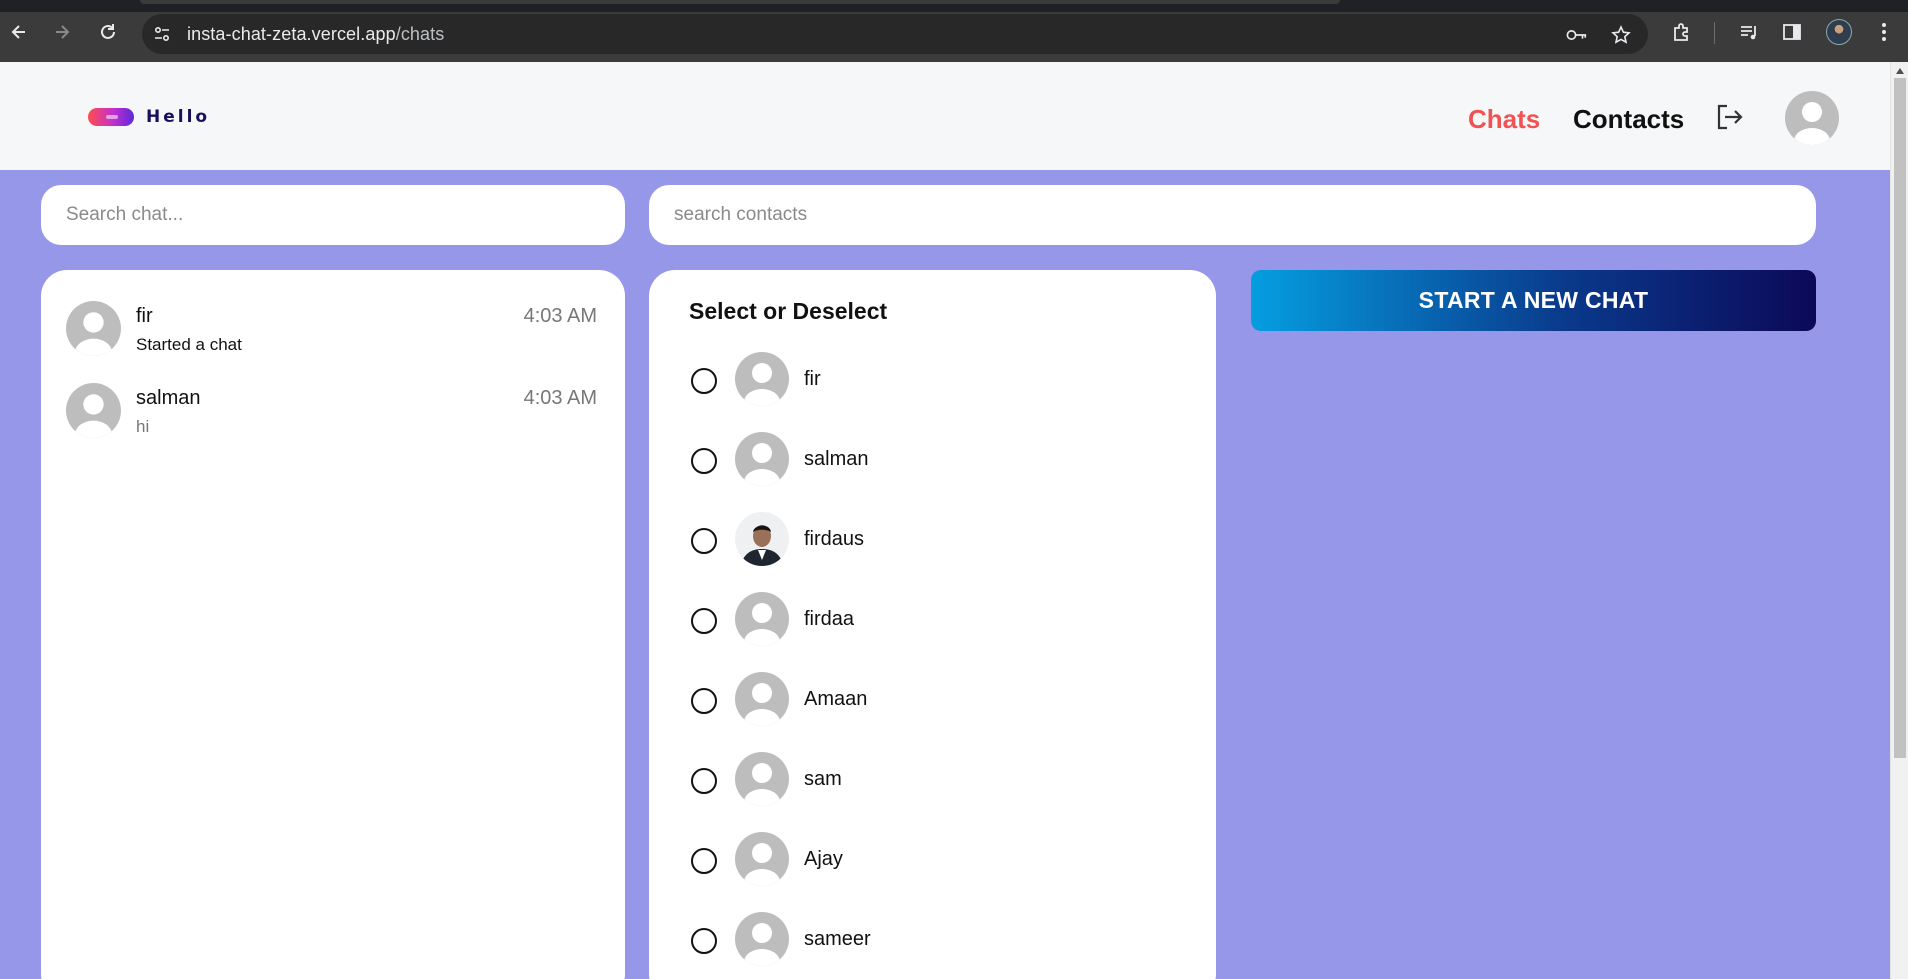 Image resolution: width=1908 pixels, height=979 pixels. I want to click on nav-chats-link: Chats, so click(1504, 119).